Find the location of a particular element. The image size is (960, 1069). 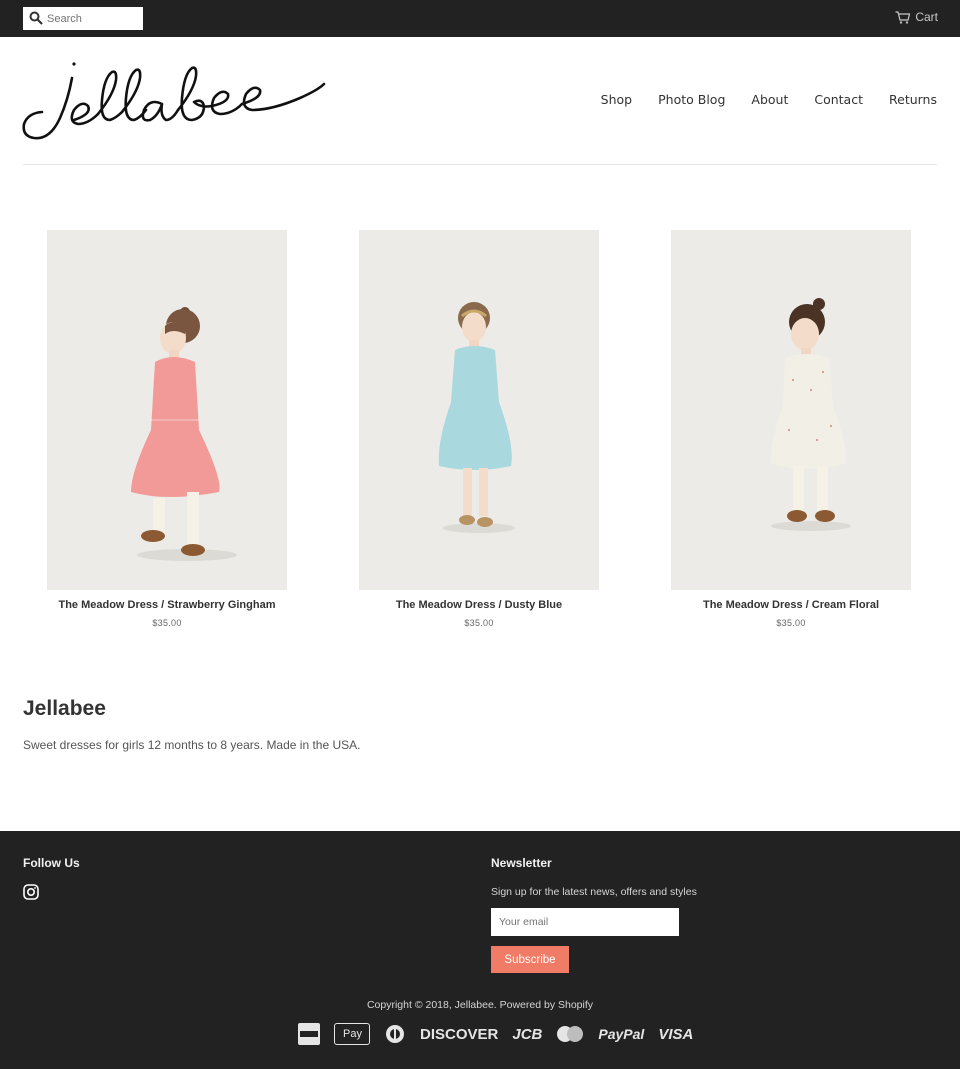

product-title: The Meadow Dress / Cream Floral is located at coordinates (791, 605).